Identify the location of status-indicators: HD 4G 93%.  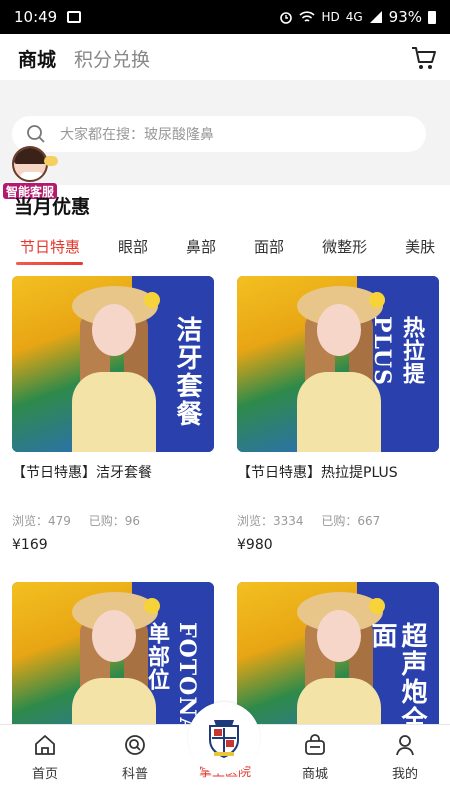
(357, 17).